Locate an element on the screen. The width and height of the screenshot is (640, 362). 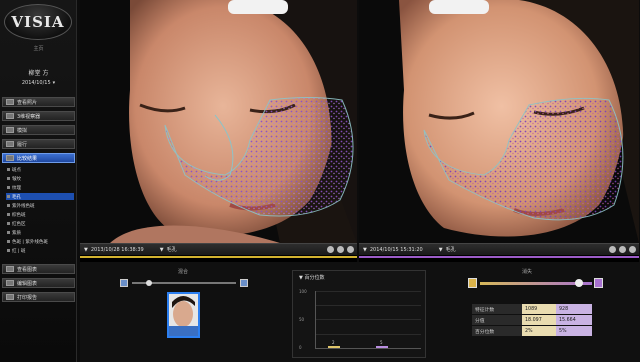
chart-icon is located at coordinates (10, 269).